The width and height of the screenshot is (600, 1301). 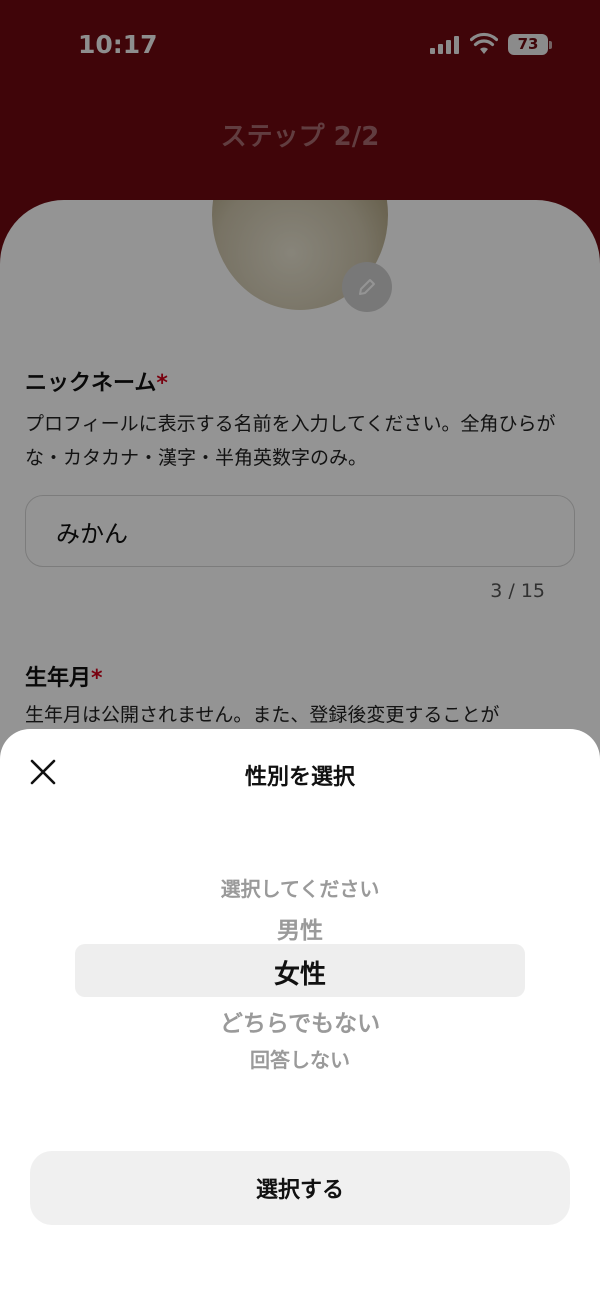 What do you see at coordinates (300, 1058) in the screenshot?
I see `picker-option: 回答しない` at bounding box center [300, 1058].